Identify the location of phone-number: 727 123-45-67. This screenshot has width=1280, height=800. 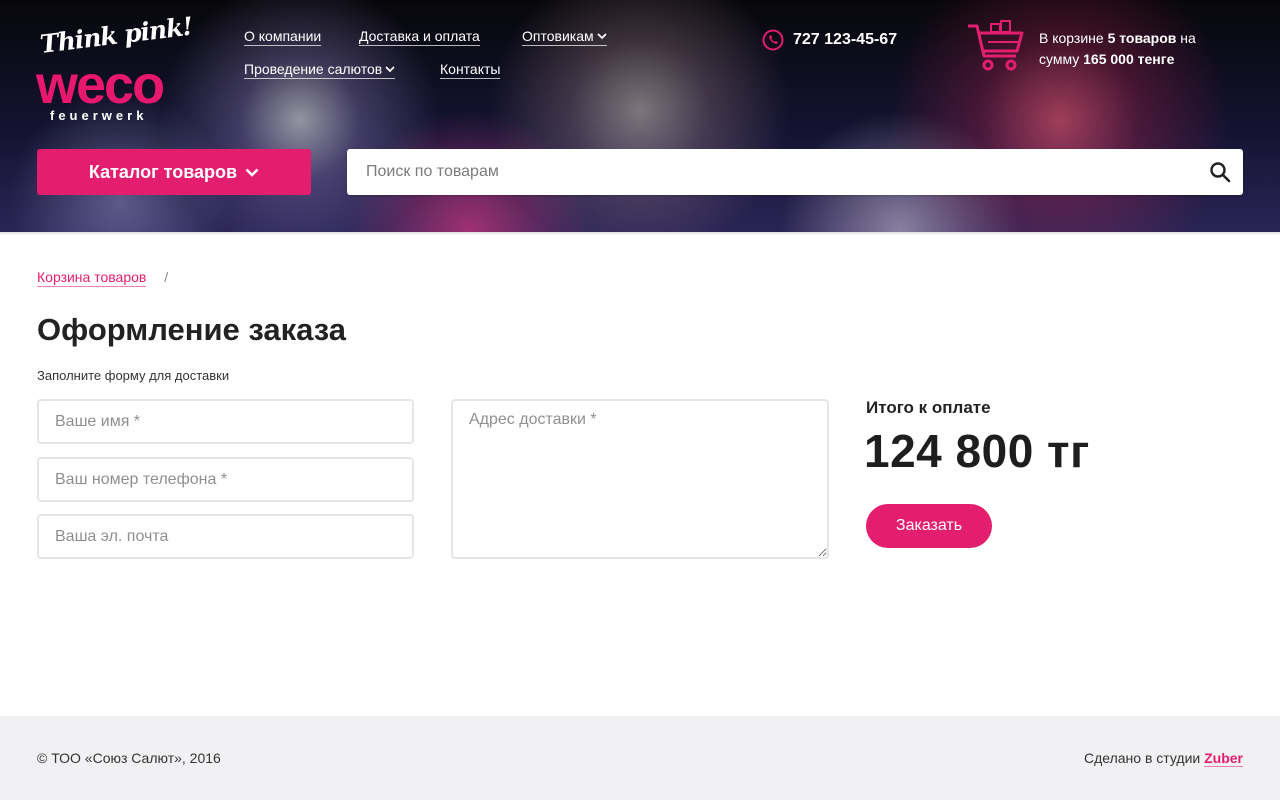
(845, 39).